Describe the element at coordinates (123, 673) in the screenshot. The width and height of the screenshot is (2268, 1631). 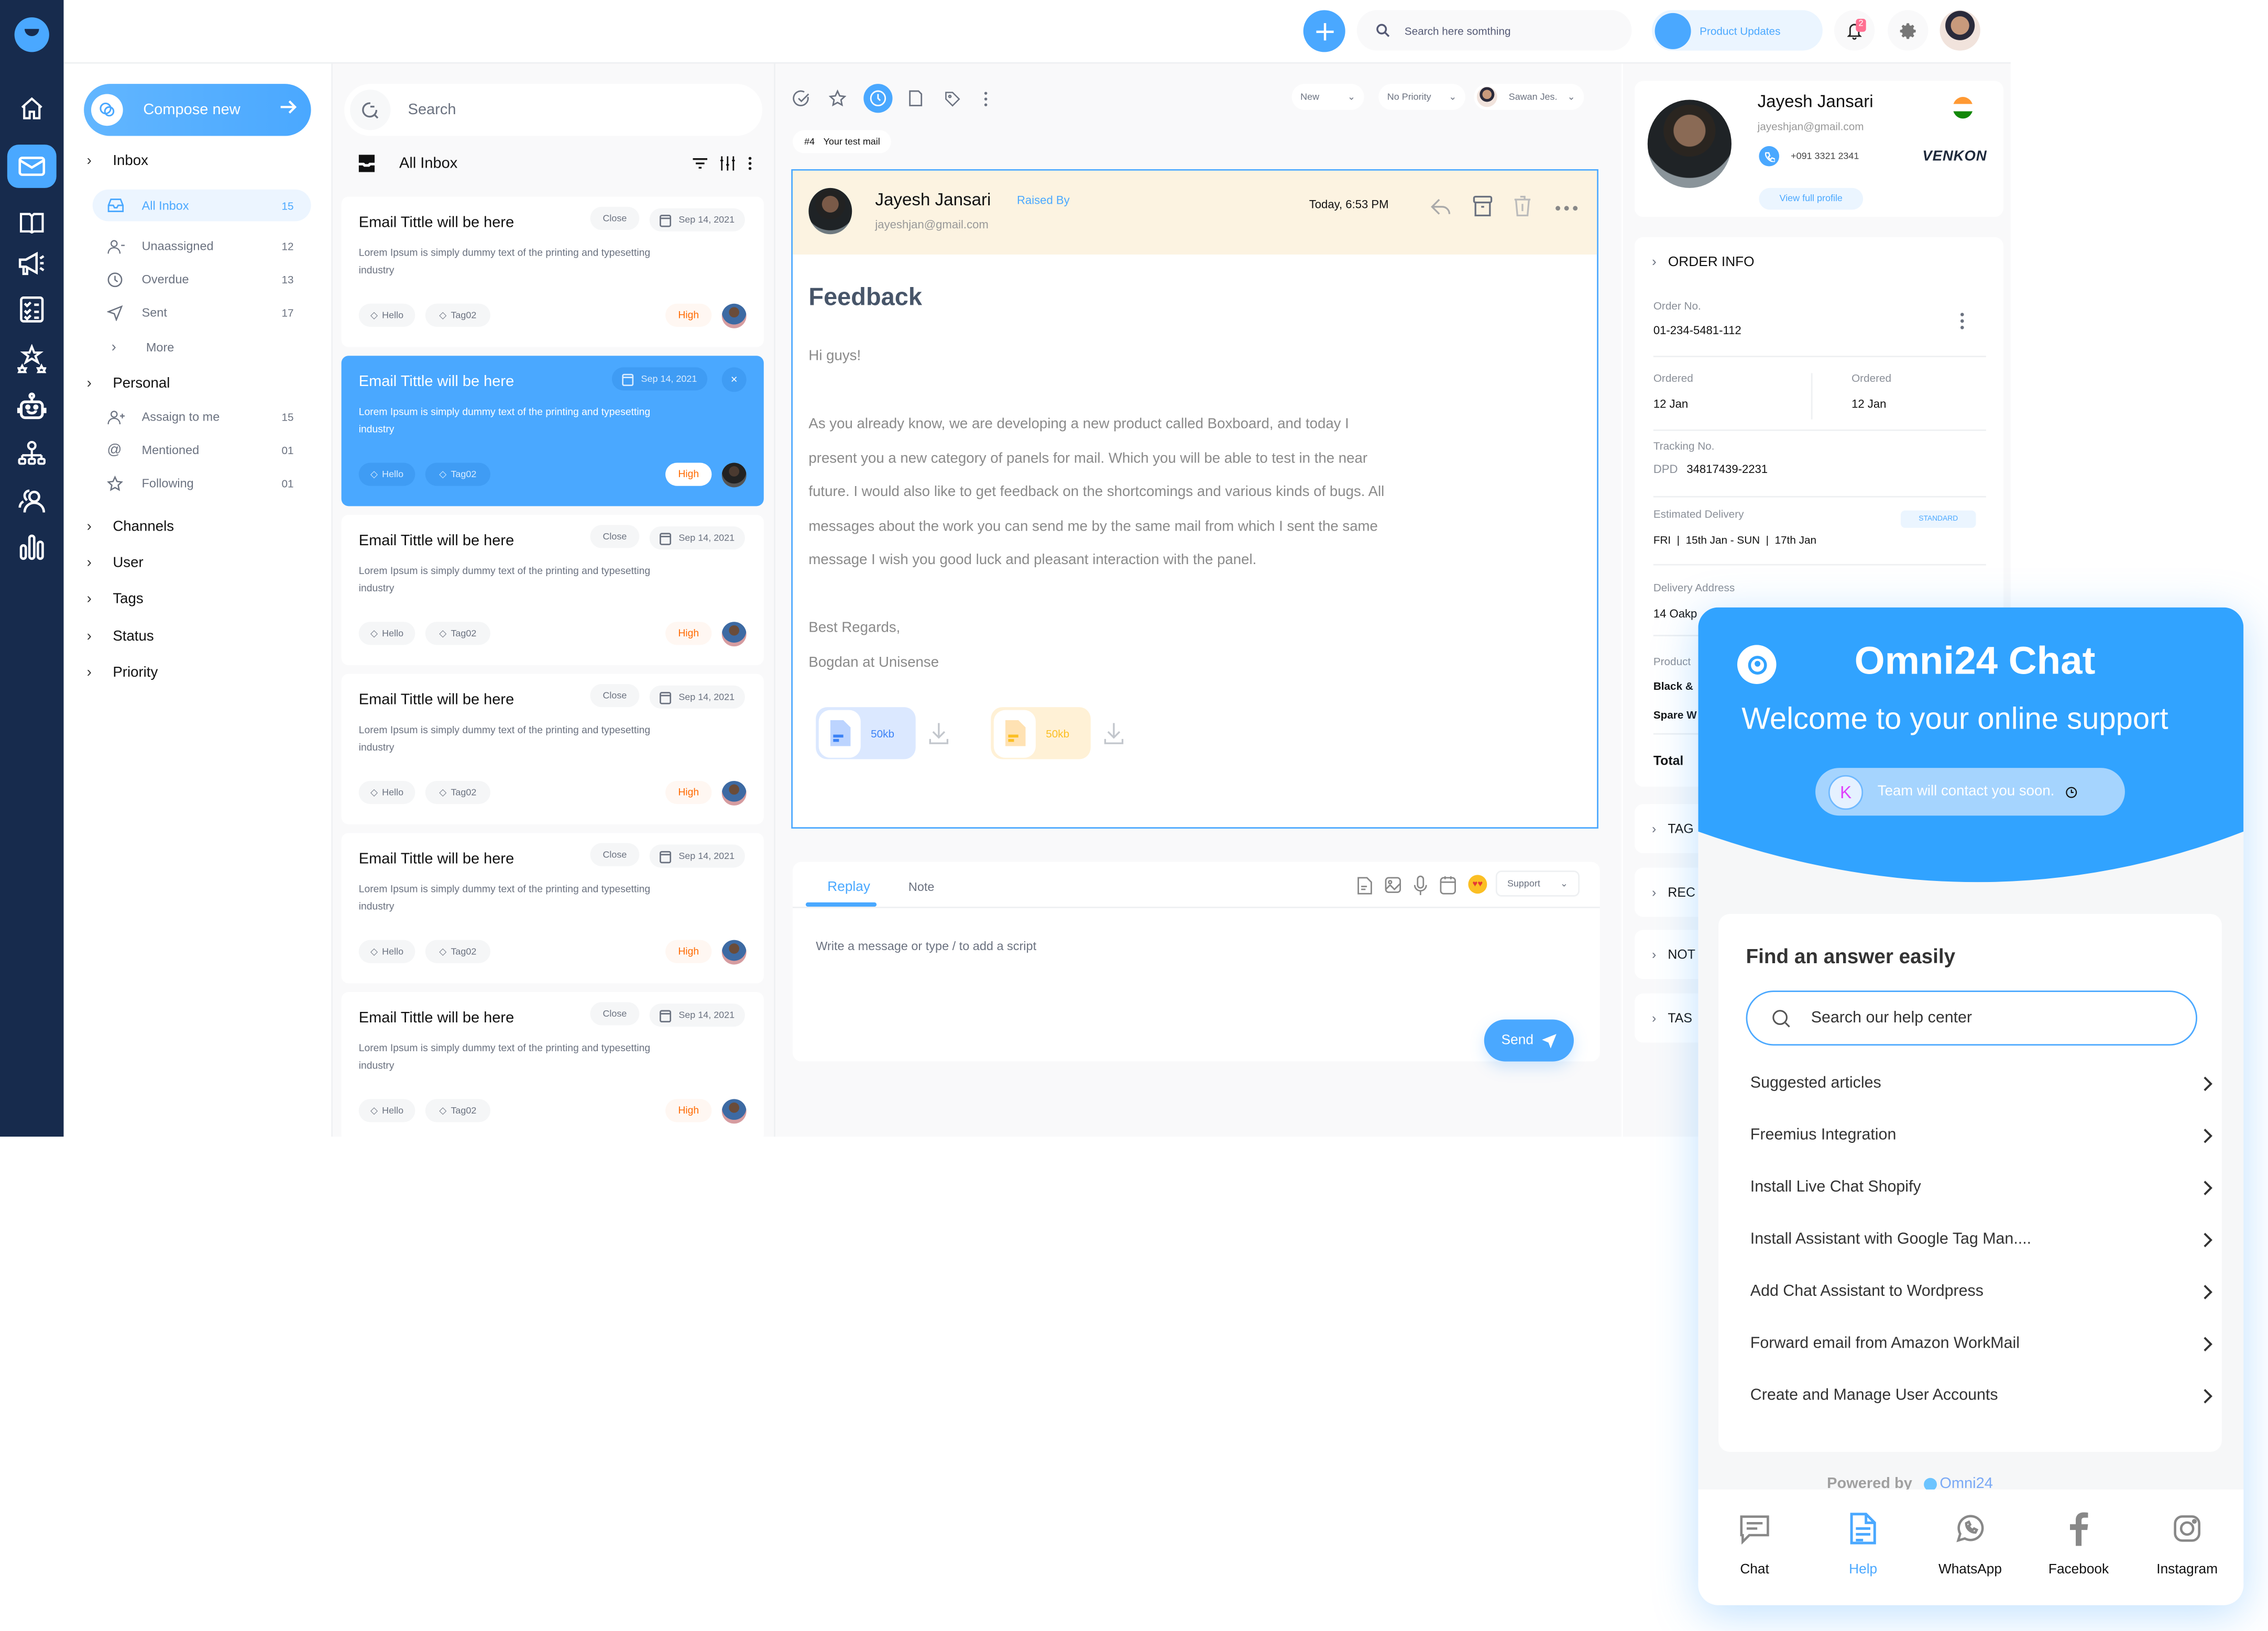
I see `nav-group-priority: › Priority` at that location.